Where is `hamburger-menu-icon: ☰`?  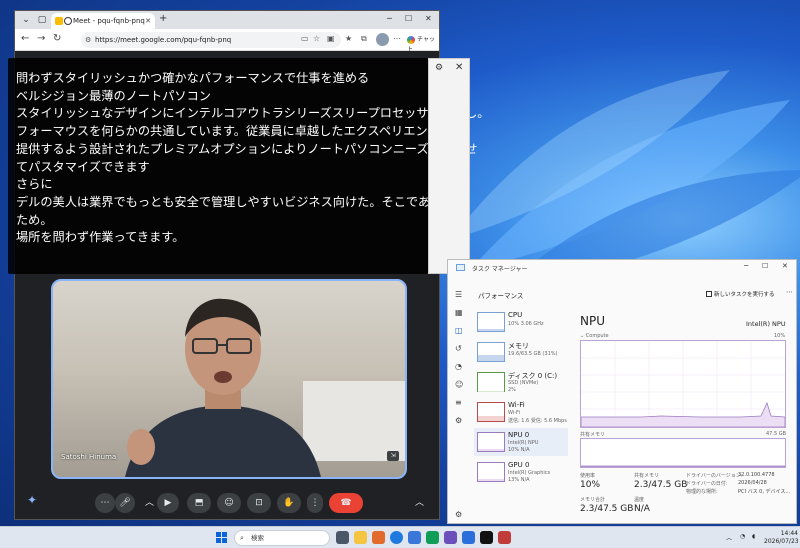 hamburger-menu-icon: ☰ is located at coordinates (458, 294).